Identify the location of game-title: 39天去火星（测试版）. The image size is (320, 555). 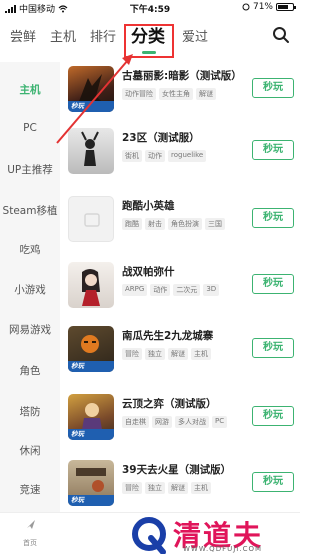
(177, 470).